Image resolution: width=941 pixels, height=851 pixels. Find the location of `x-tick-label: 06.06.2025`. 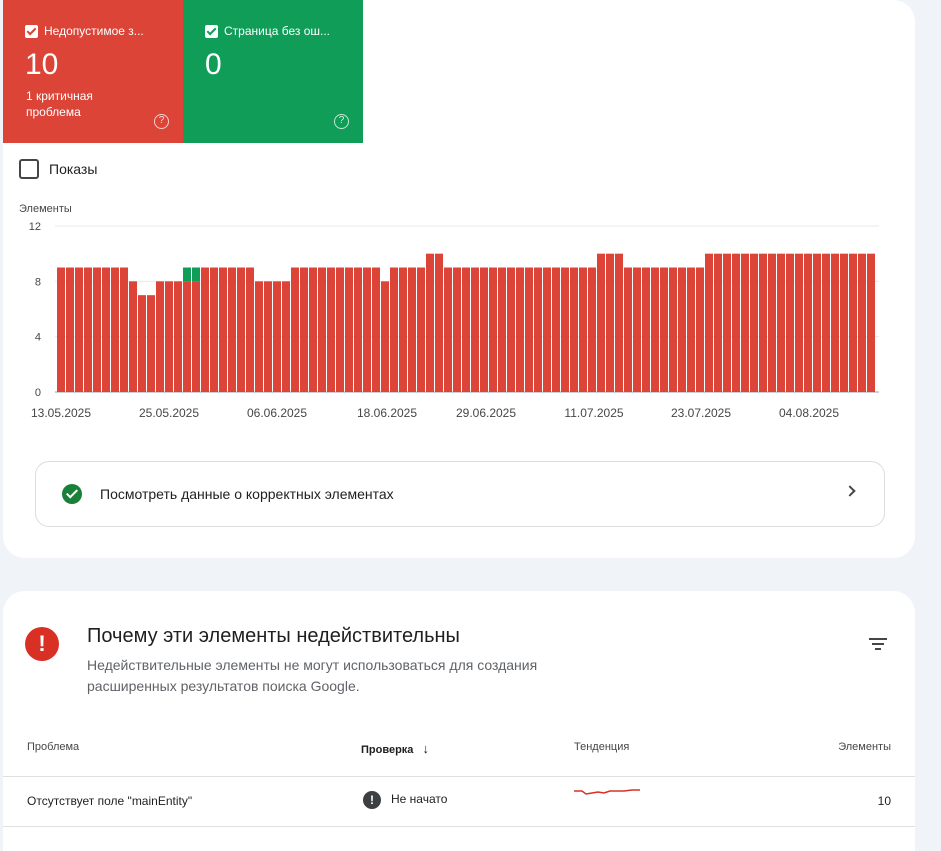

x-tick-label: 06.06.2025 is located at coordinates (277, 413).